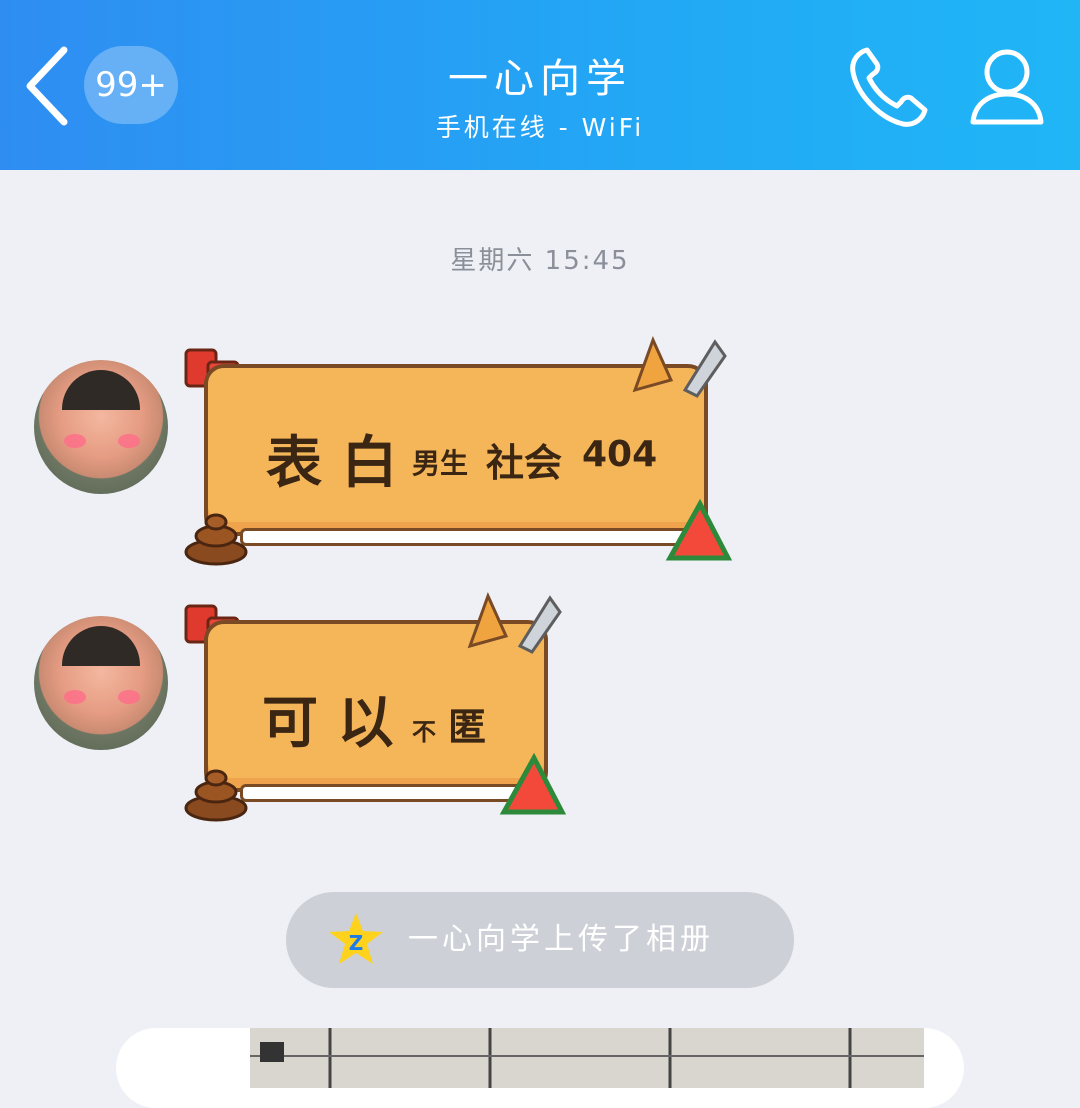 The image size is (1080, 1108). Describe the element at coordinates (467, 727) in the screenshot. I see `sticker-small-text: 匿` at that location.